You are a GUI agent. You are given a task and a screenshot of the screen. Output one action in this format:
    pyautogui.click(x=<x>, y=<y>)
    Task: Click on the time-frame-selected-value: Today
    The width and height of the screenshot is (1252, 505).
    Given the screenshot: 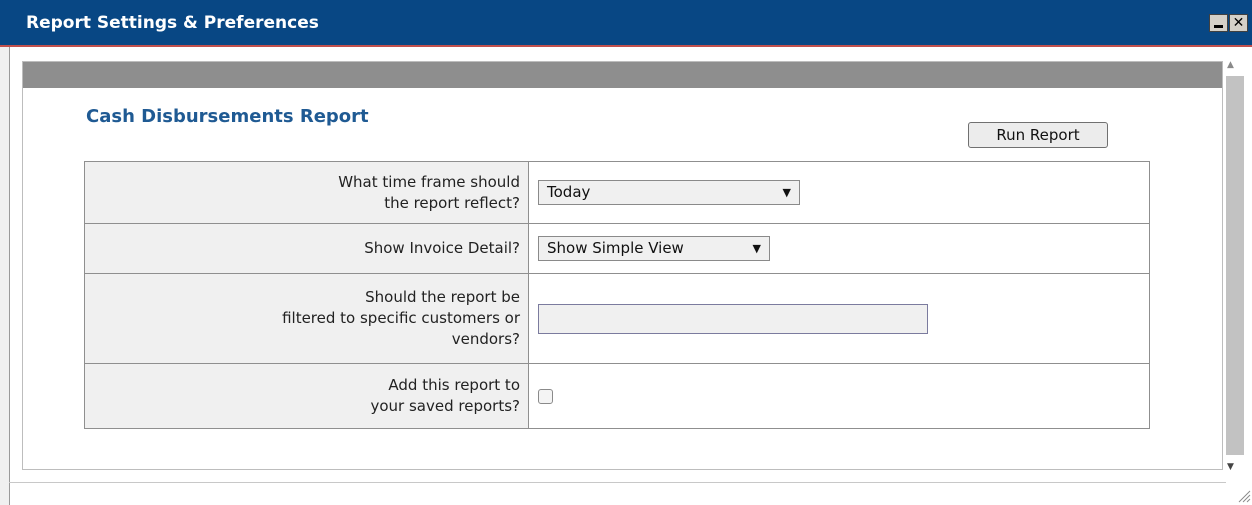 What is the action you would take?
    pyautogui.click(x=569, y=192)
    